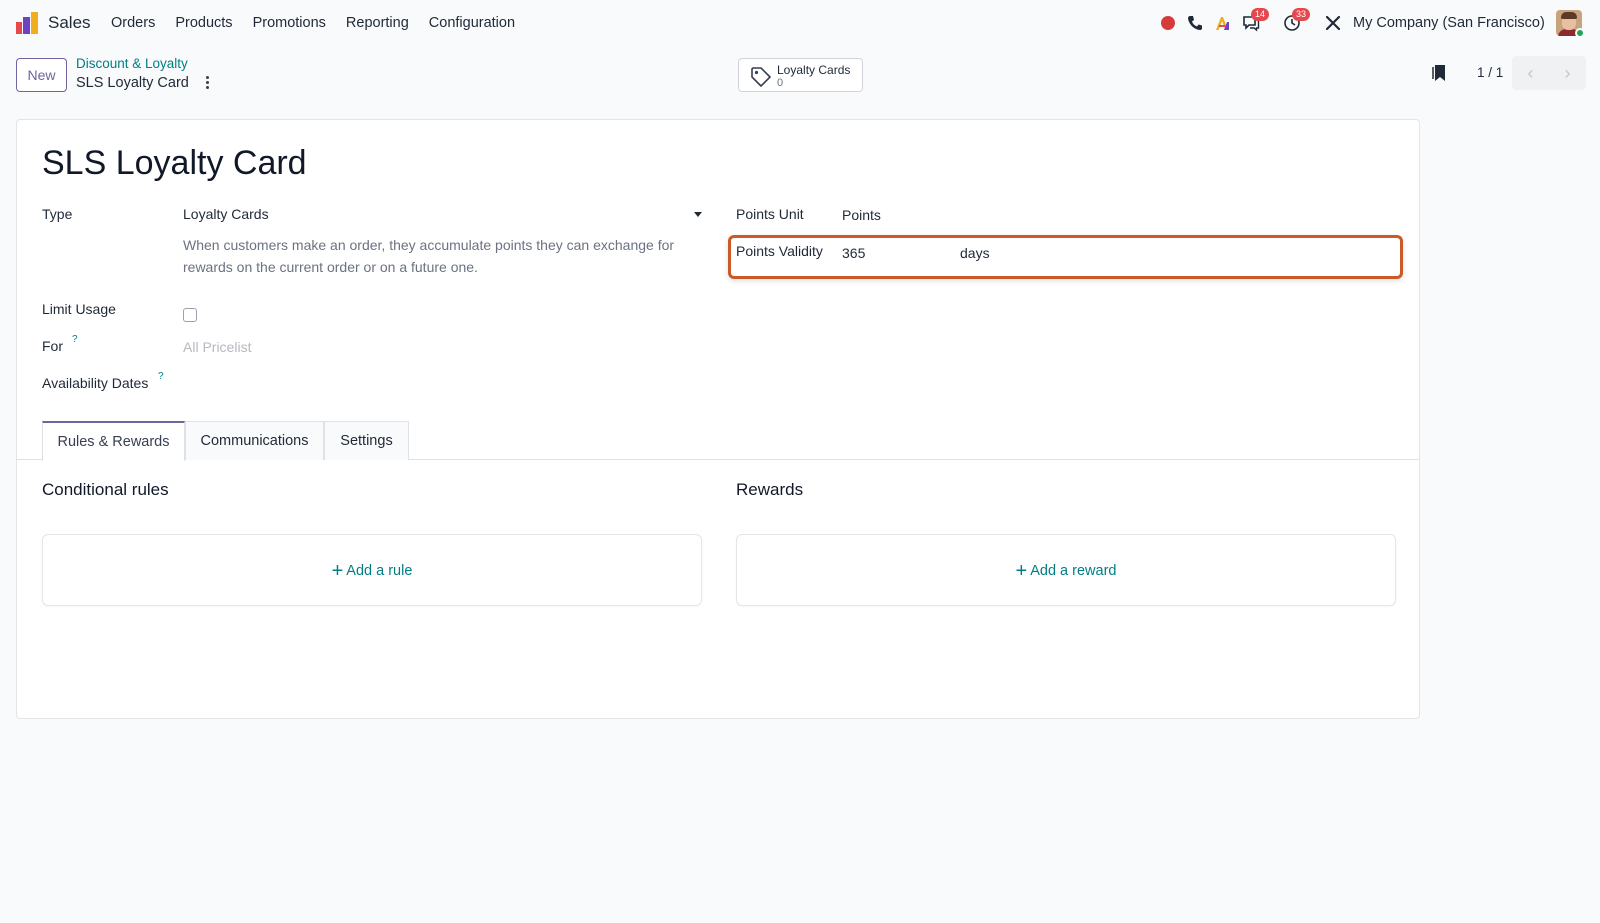 This screenshot has height=923, width=1600. I want to click on menu-configuration: Configuration, so click(472, 23).